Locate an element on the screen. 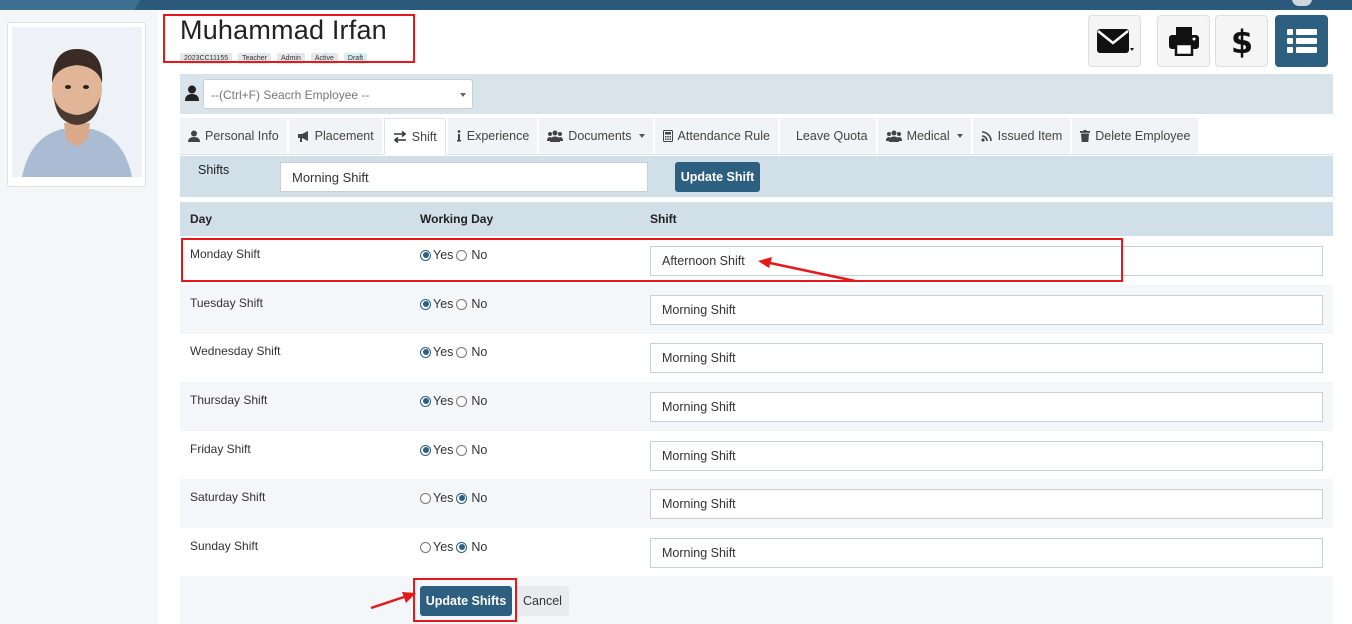 This screenshot has height=624, width=1352. tab-label: Attendance Rule is located at coordinates (723, 136).